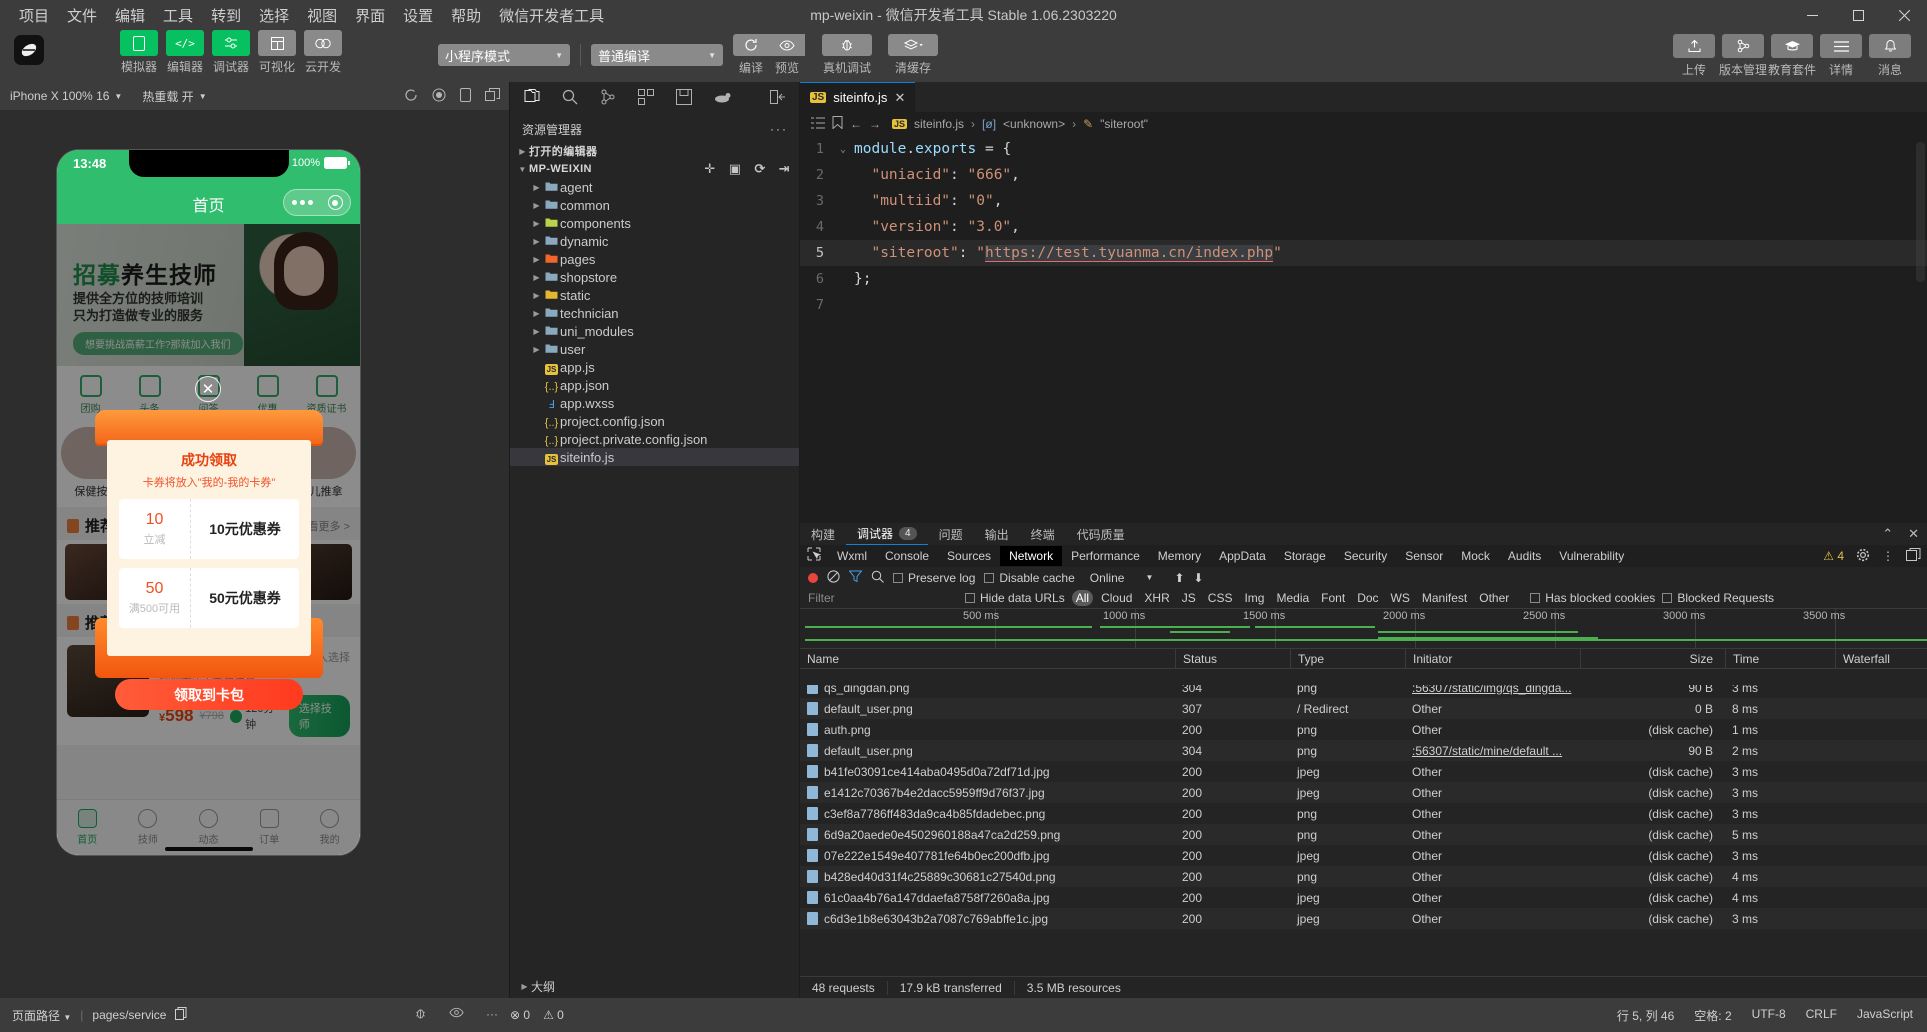 This screenshot has height=1032, width=1927. I want to click on panel-divider, so click(799, 540).